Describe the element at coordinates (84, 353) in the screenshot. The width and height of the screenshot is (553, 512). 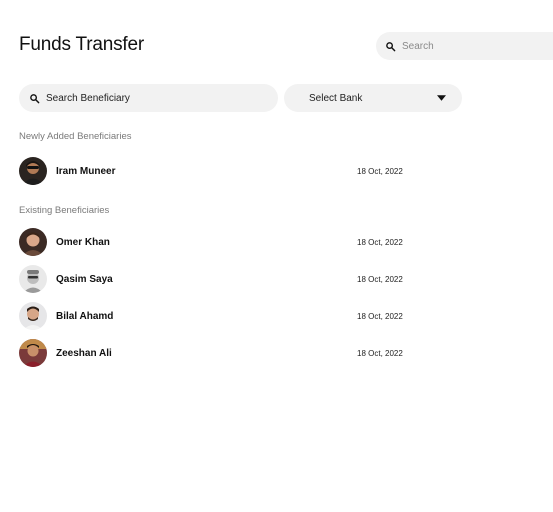
I see `beneficiary-name: Zeeshan Ali` at that location.